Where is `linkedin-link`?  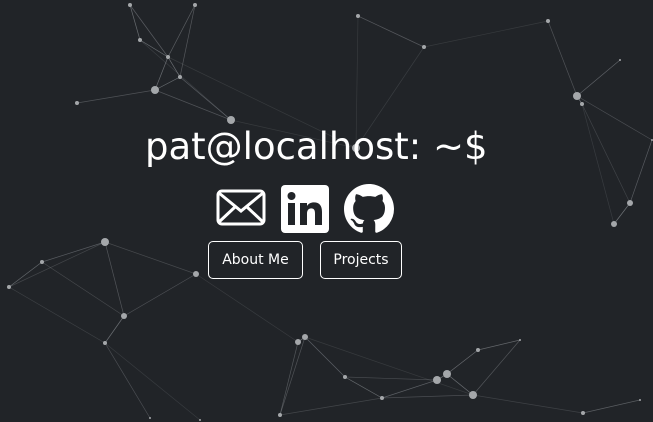 linkedin-link is located at coordinates (305, 209).